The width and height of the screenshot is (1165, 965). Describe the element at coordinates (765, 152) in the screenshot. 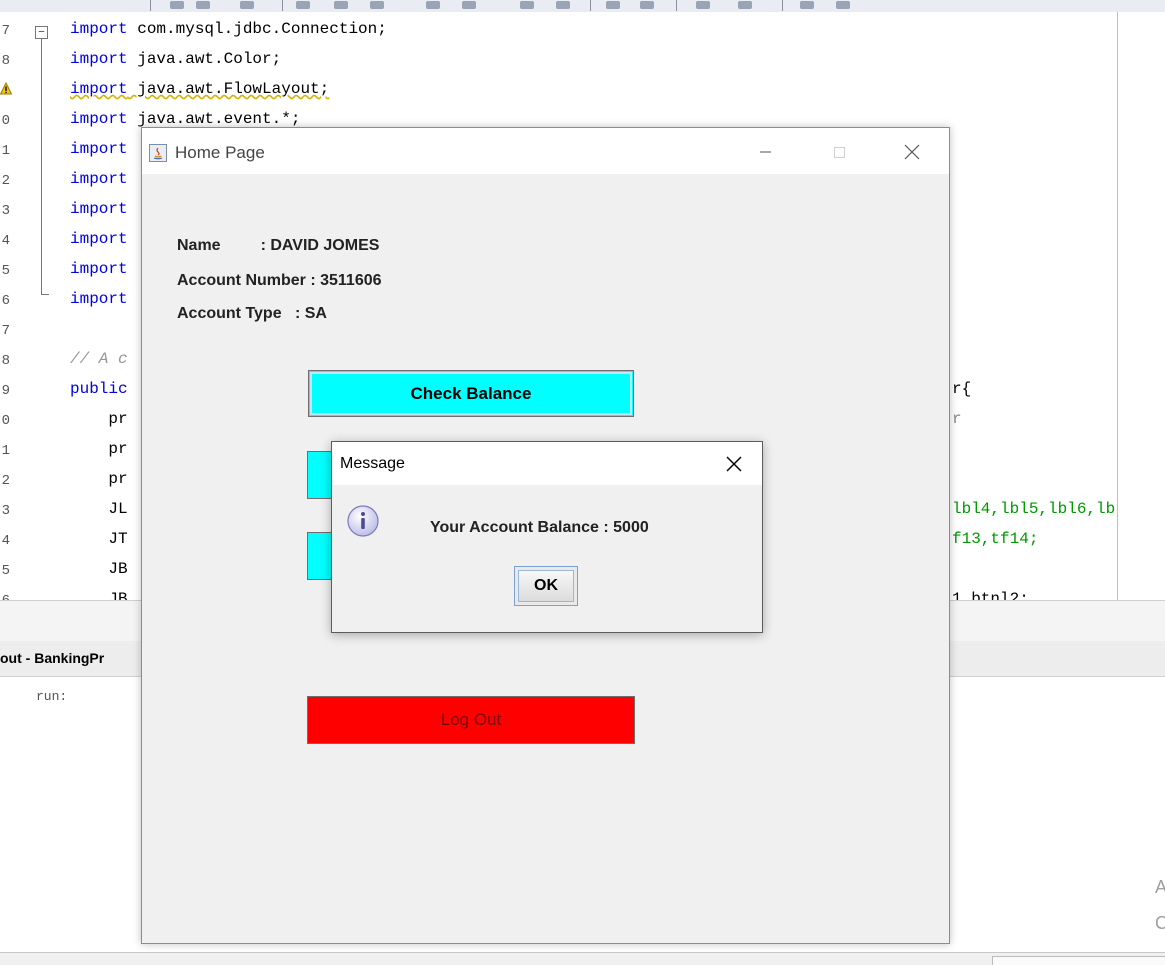

I see `minimize-icon` at that location.